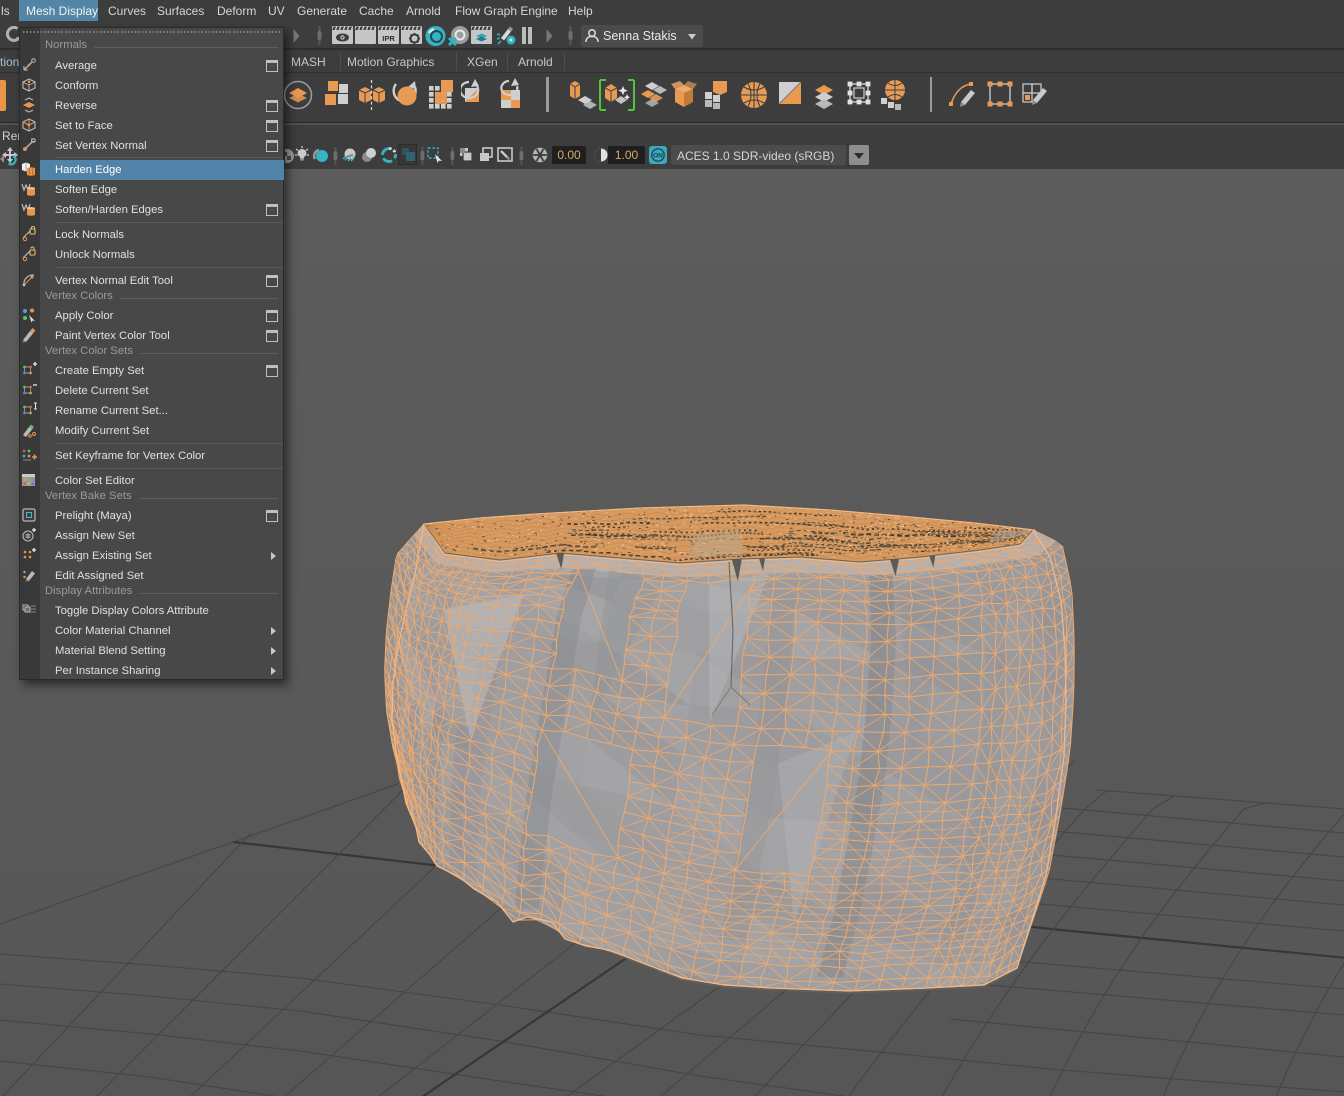 This screenshot has height=1096, width=1344. I want to click on svg-text: ON, so click(658, 156).